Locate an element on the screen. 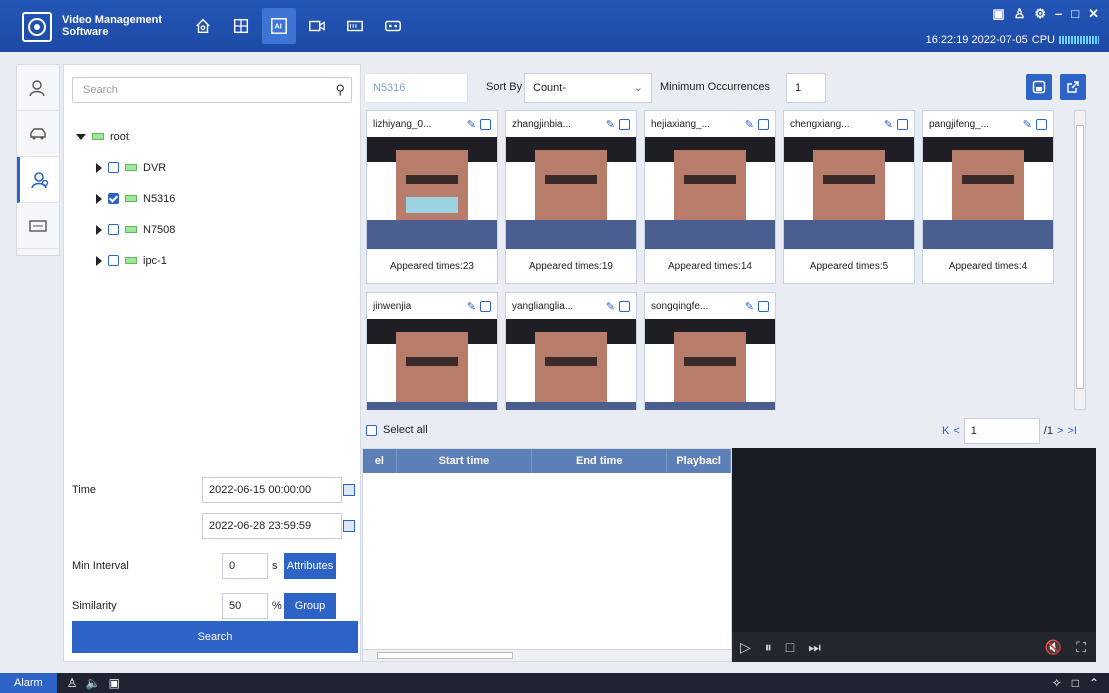 The width and height of the screenshot is (1109, 693). group-button: Group is located at coordinates (310, 606).